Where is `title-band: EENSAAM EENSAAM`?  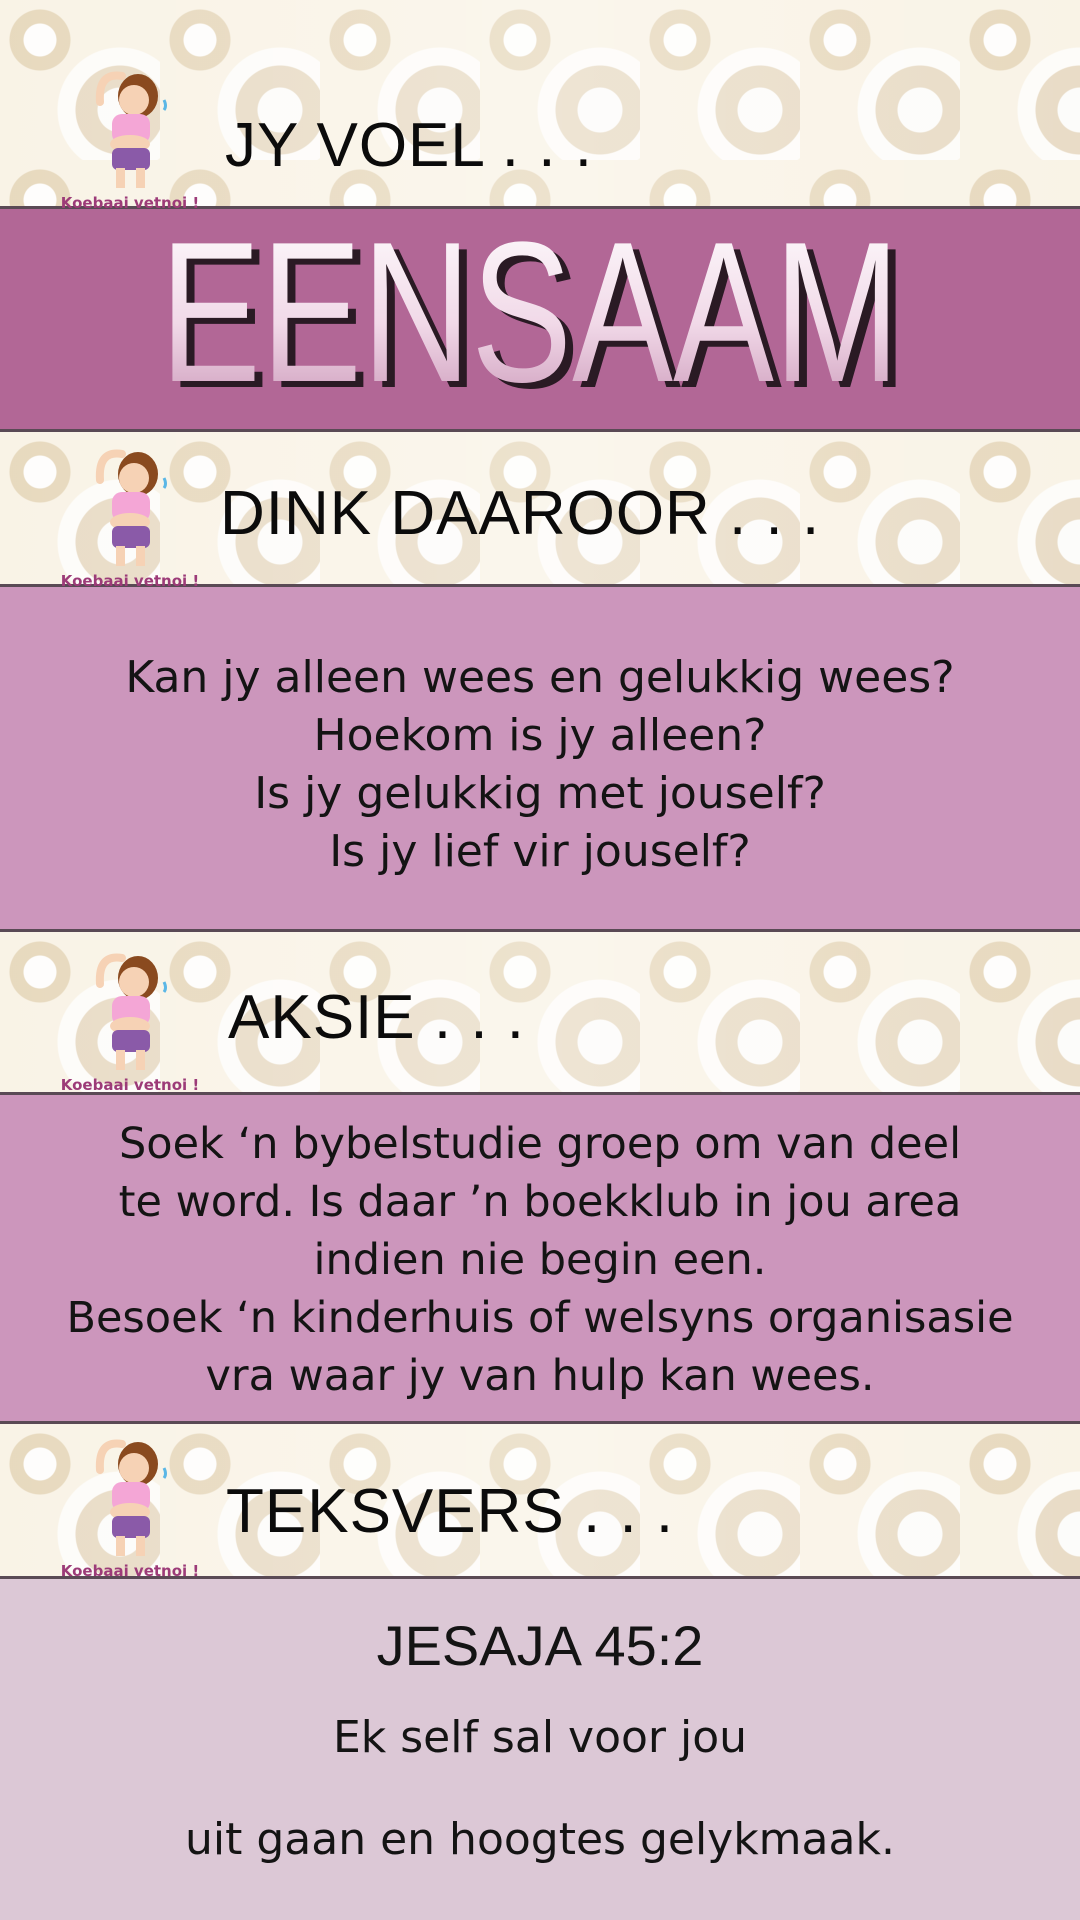
title-band: EENSAAM EENSAAM is located at coordinates (540, 319).